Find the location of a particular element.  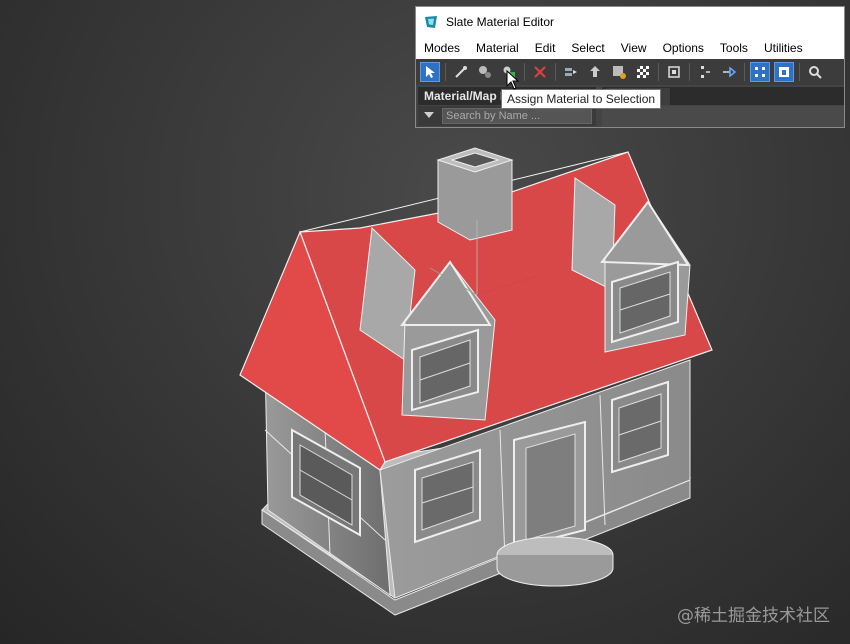

title-bar: Slate Material Editor is located at coordinates (630, 22).